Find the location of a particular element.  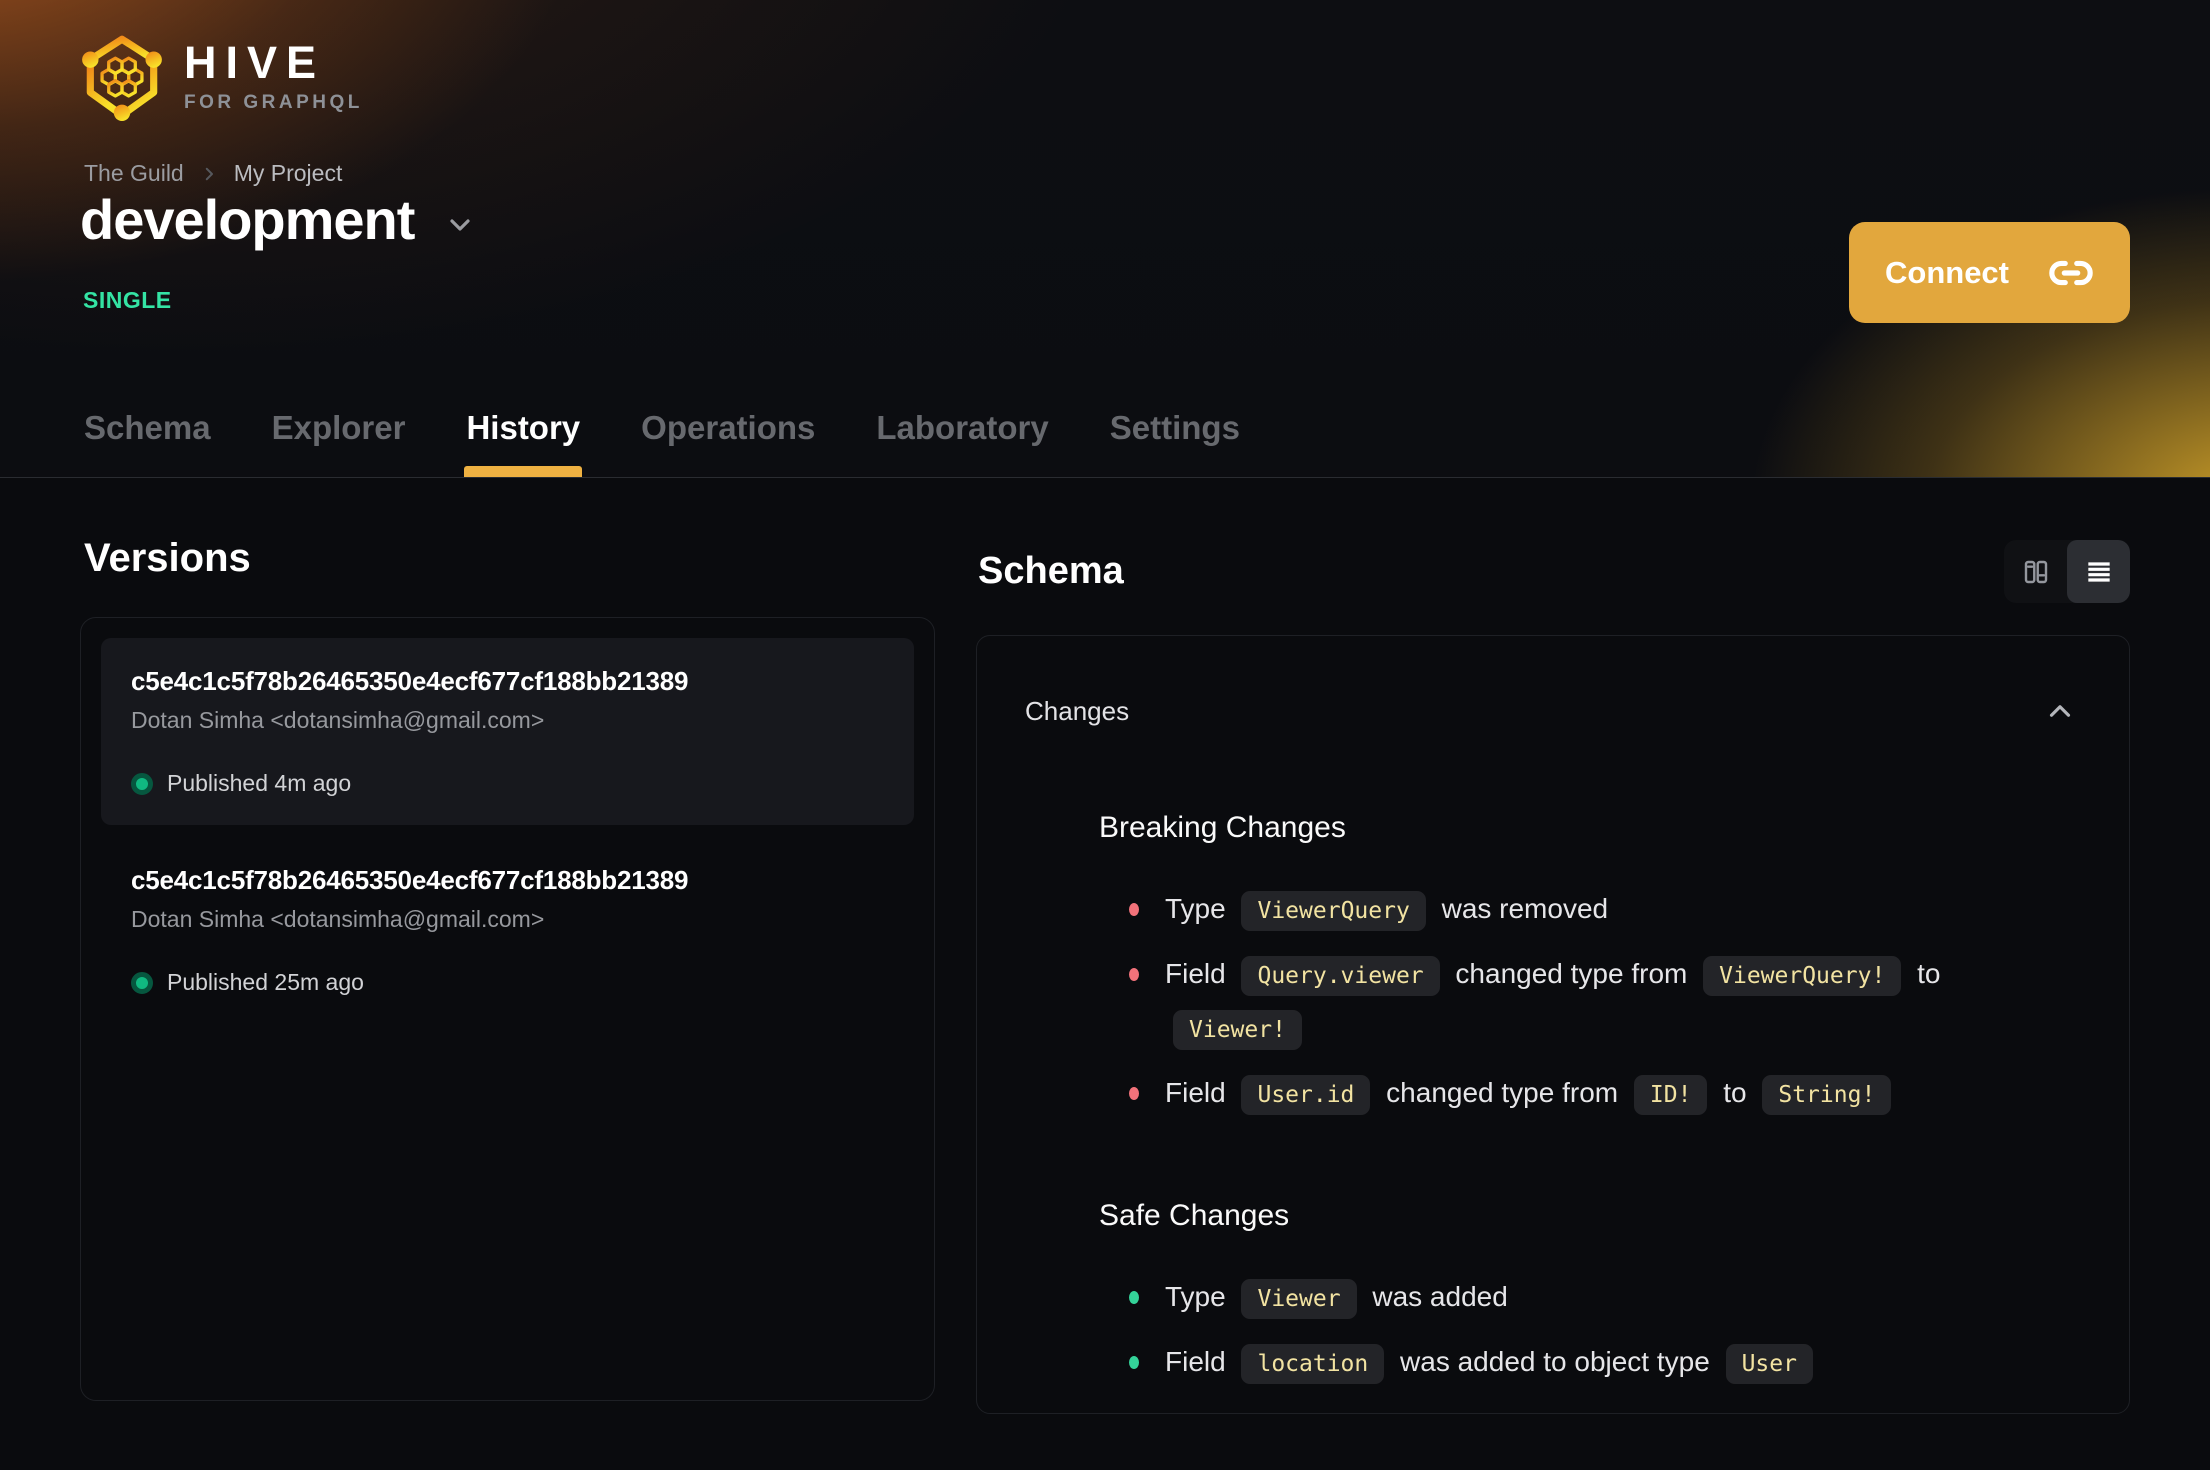

schema-header-row: Schema is located at coordinates (1553, 571).